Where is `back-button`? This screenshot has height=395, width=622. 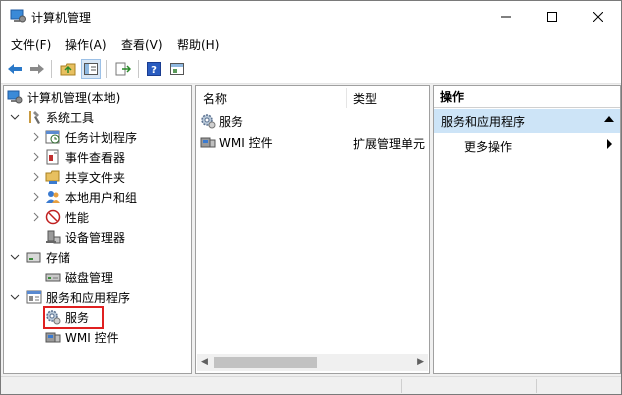 back-button is located at coordinates (15, 69).